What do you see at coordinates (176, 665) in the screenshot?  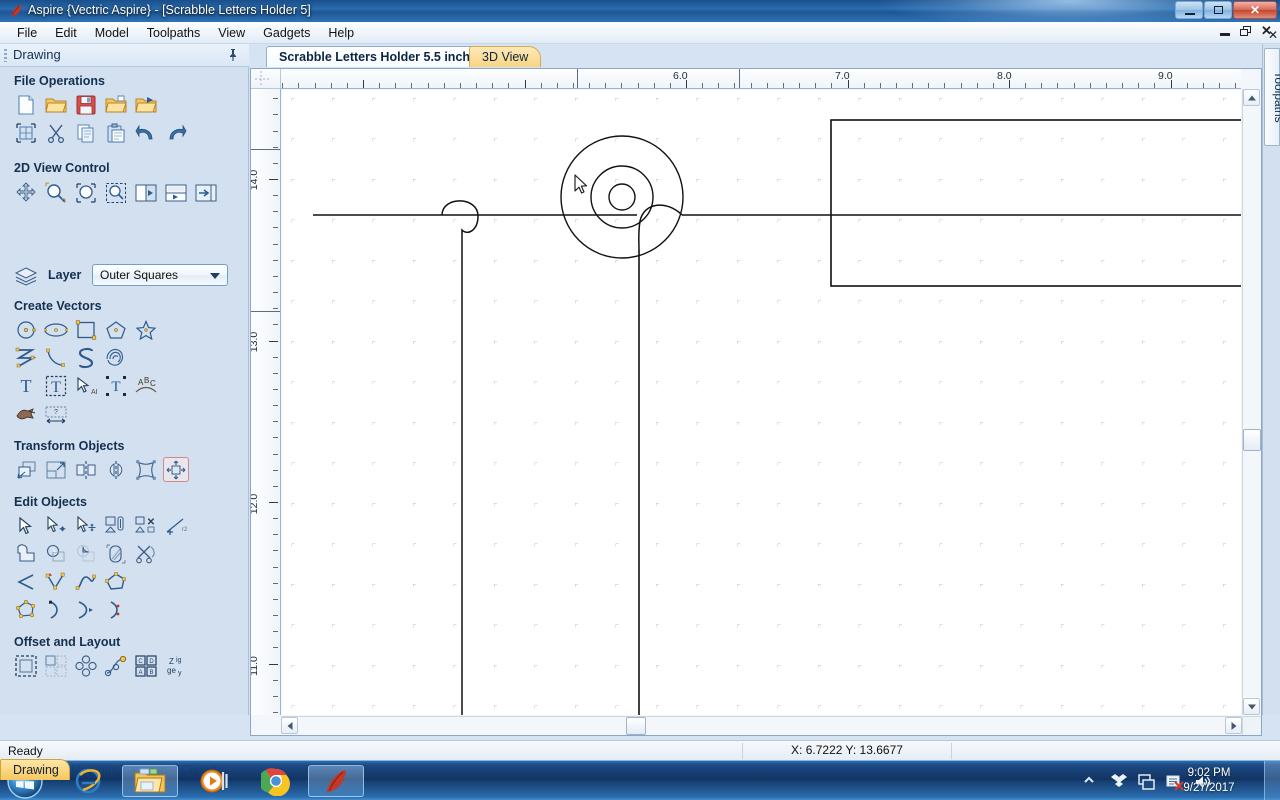 I see `block-copy-icon: Zig ge y` at bounding box center [176, 665].